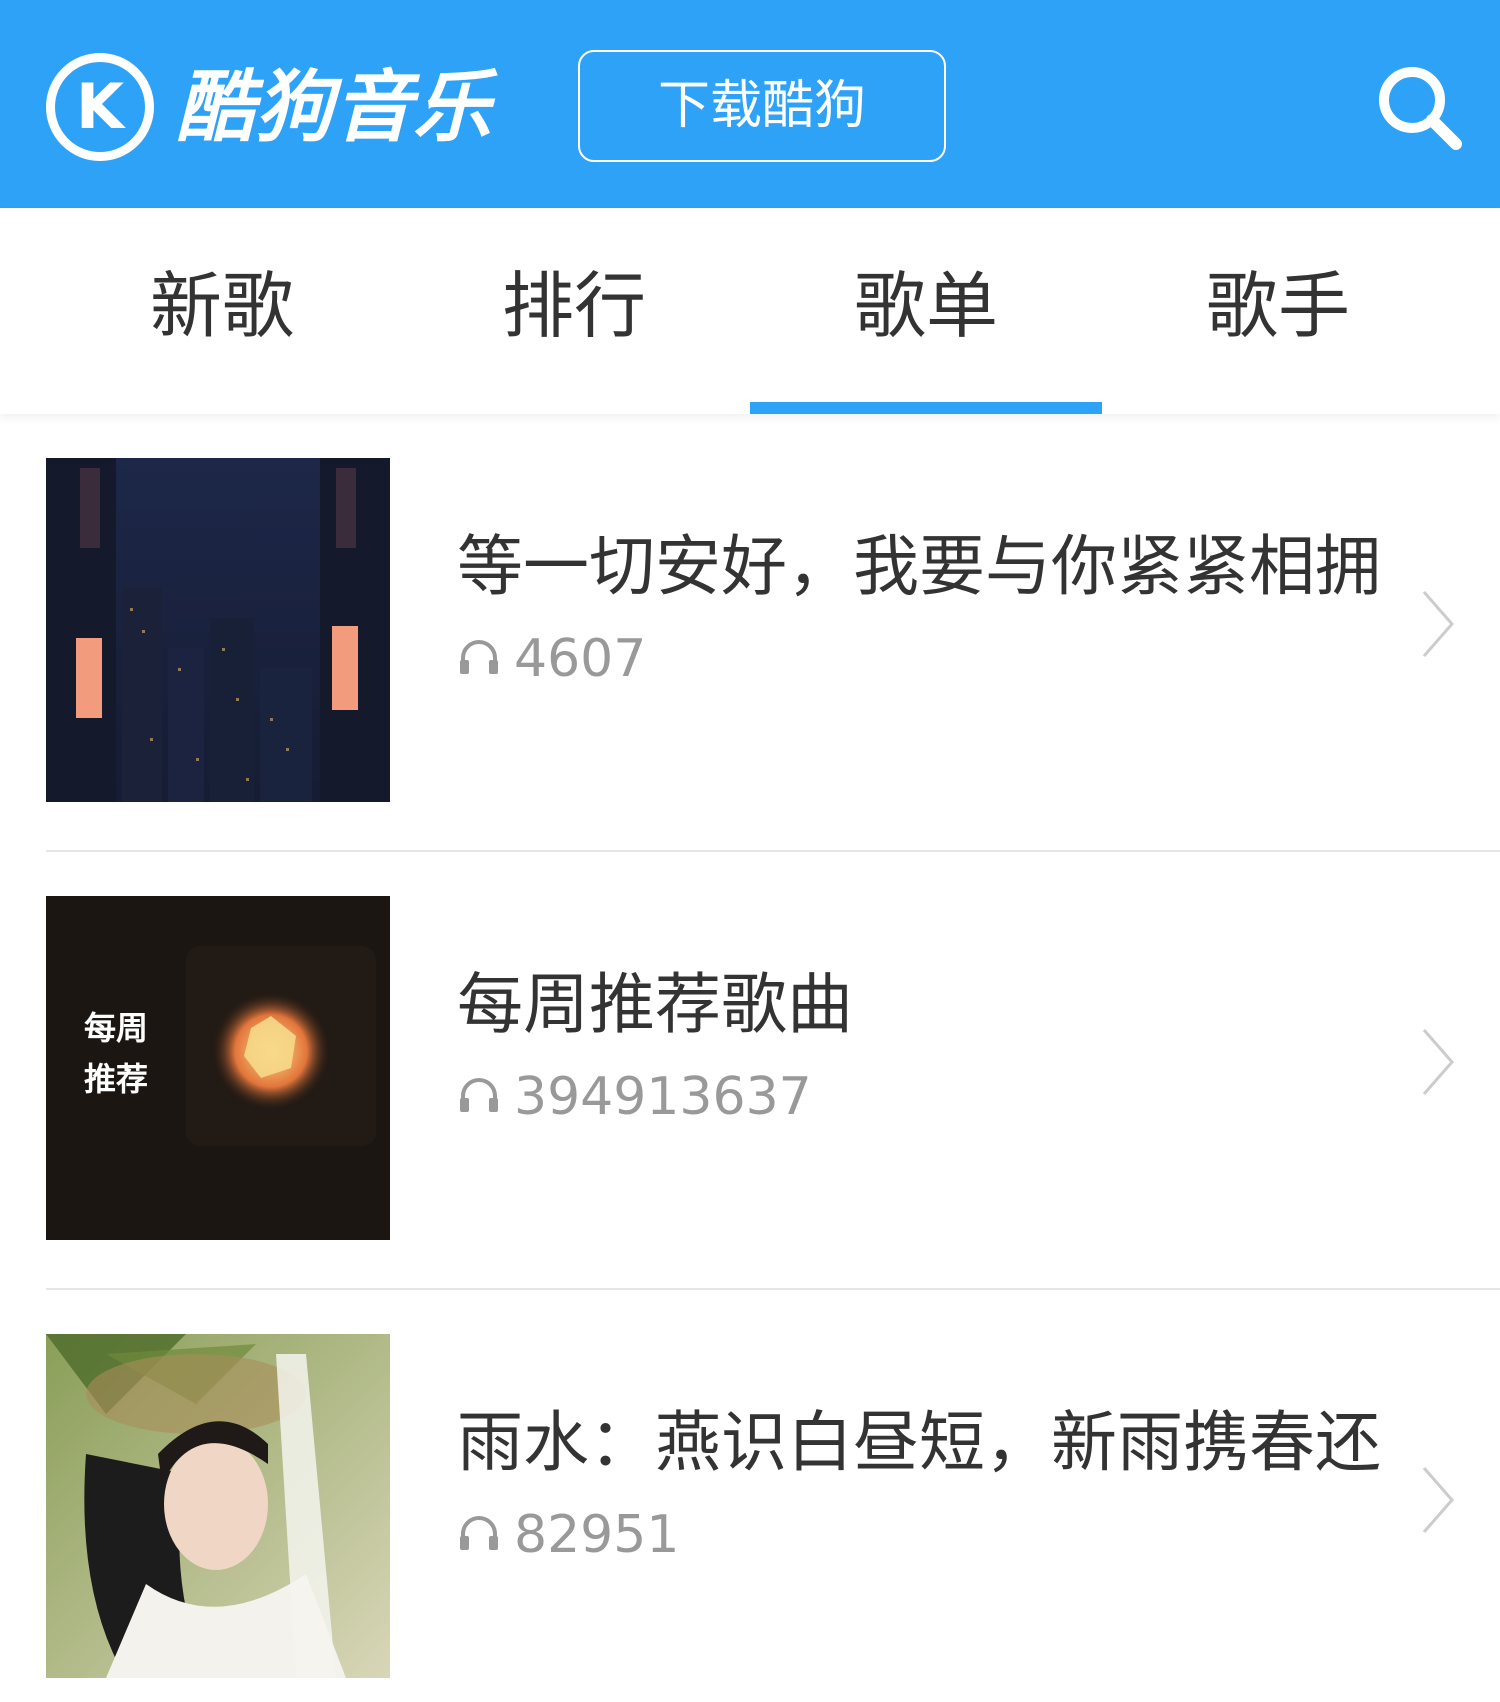  Describe the element at coordinates (334, 108) in the screenshot. I see `app-title: 酷狗音乐` at that location.